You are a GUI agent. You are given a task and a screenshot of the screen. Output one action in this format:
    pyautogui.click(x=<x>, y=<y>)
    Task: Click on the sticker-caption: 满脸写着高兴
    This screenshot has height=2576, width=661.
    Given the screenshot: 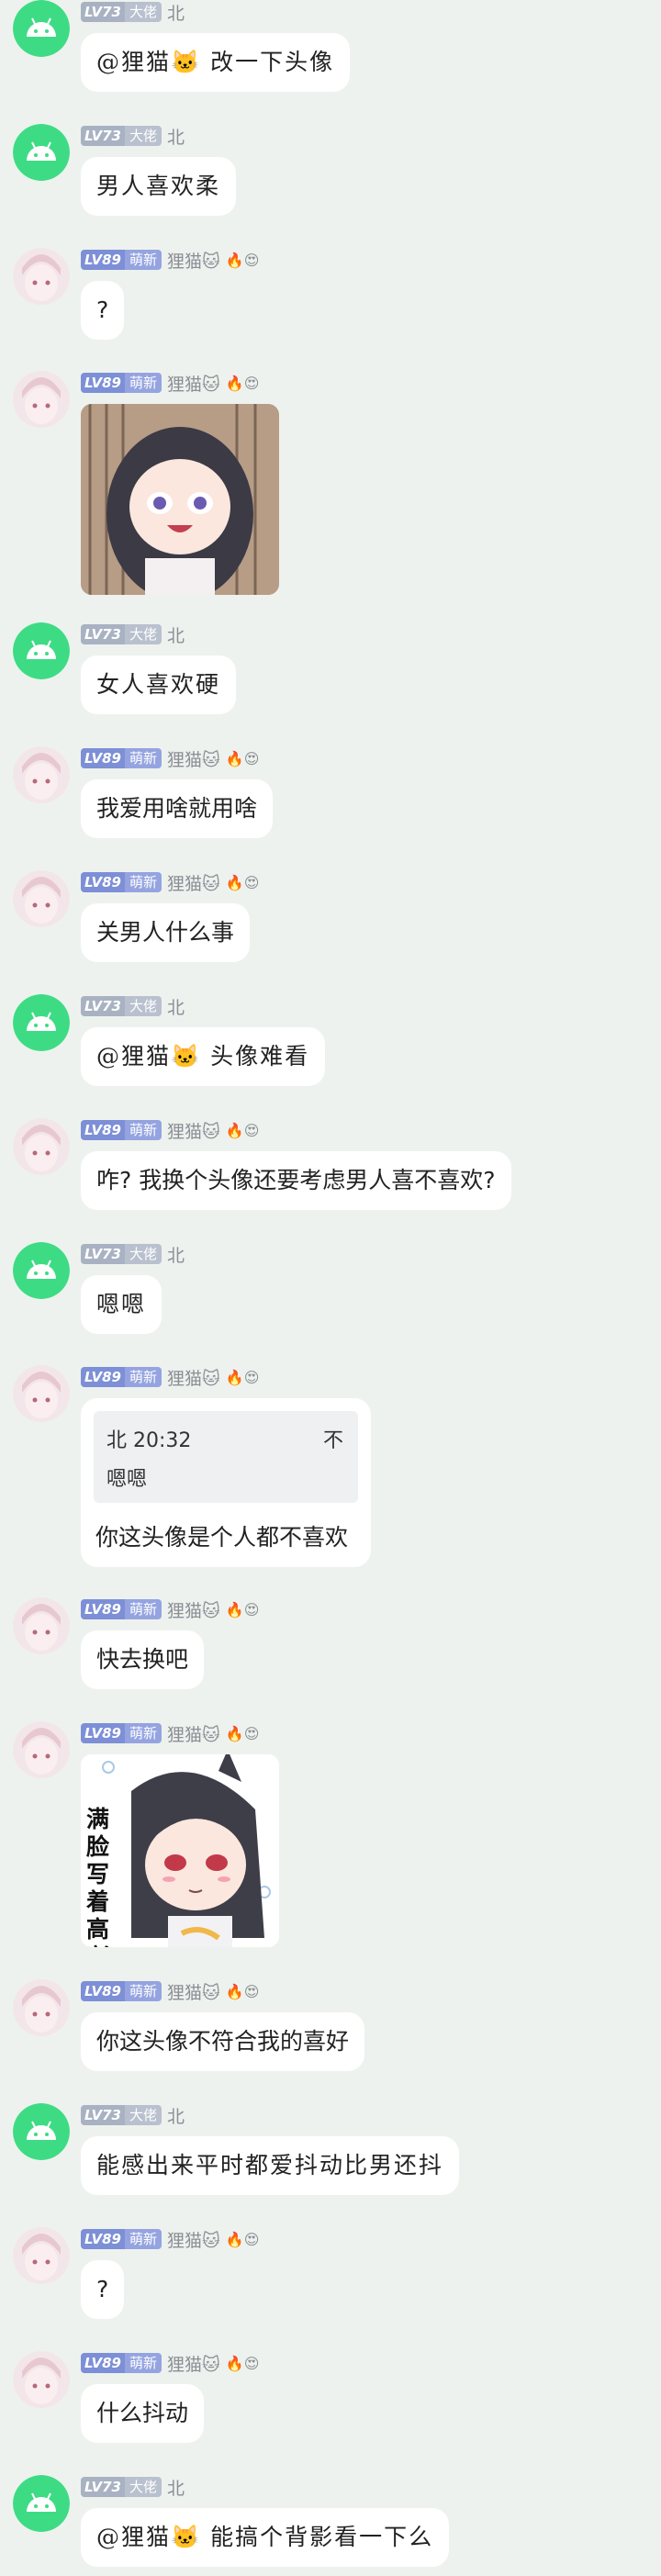 What is the action you would take?
    pyautogui.click(x=98, y=1876)
    